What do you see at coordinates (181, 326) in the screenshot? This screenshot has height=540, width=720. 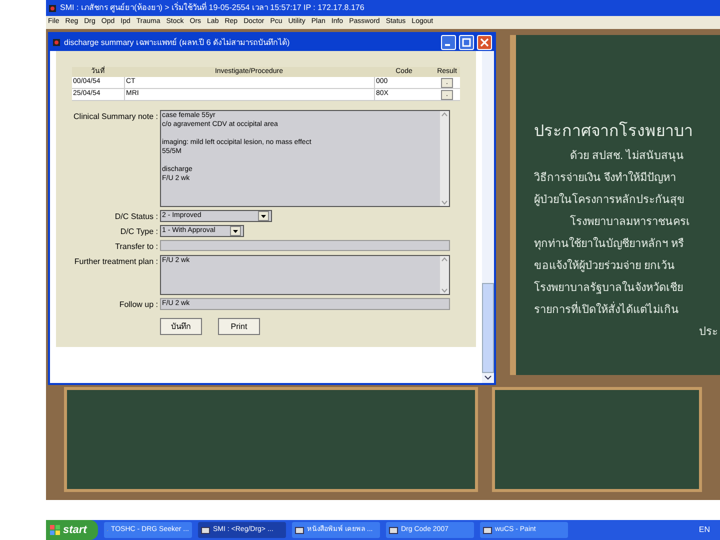 I see `save-button: บันทึก` at bounding box center [181, 326].